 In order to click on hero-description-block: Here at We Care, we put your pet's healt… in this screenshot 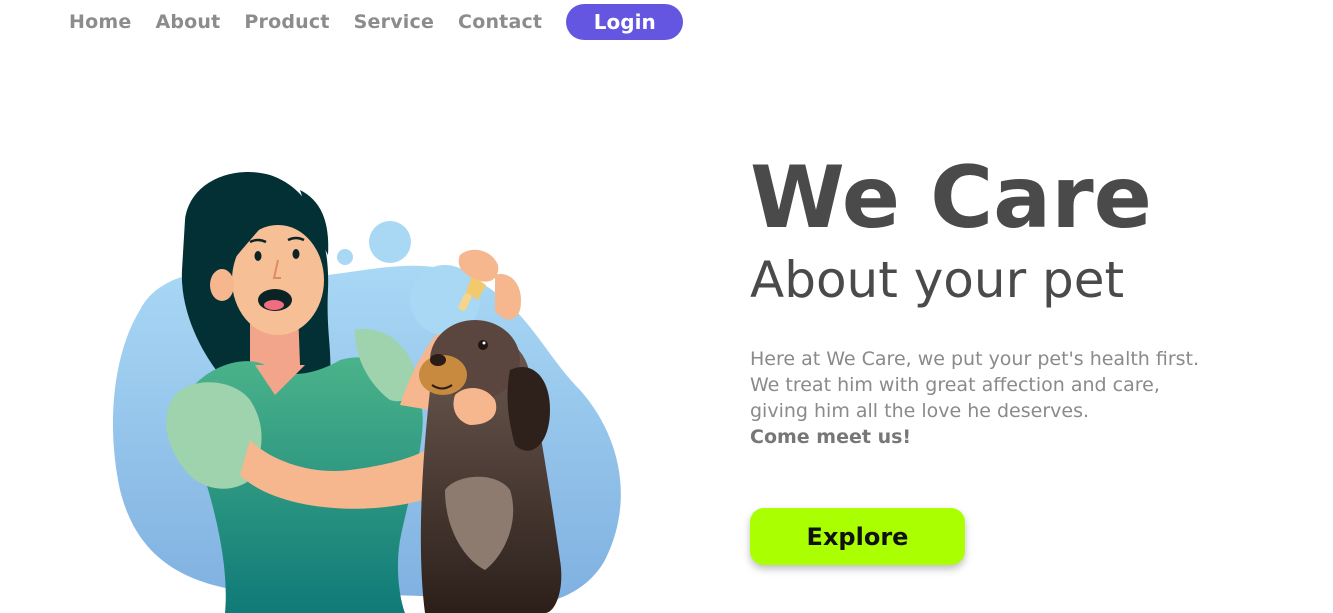, I will do `click(985, 398)`.